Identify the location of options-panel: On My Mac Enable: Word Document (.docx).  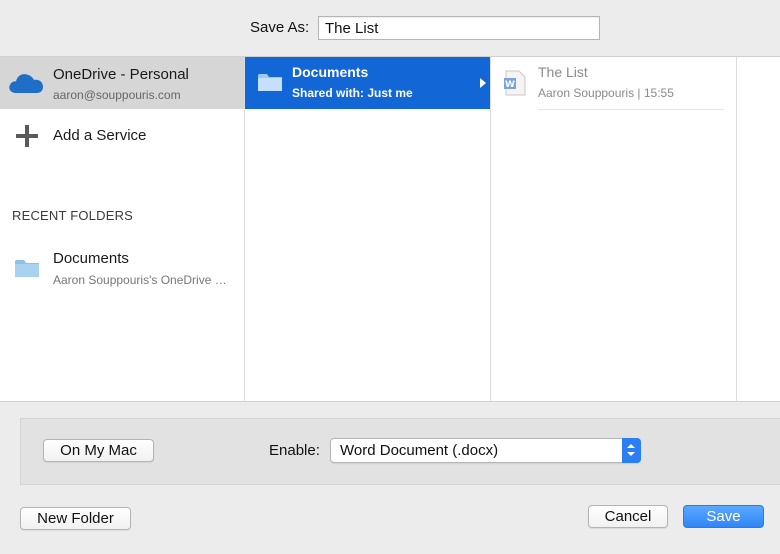
(400, 451).